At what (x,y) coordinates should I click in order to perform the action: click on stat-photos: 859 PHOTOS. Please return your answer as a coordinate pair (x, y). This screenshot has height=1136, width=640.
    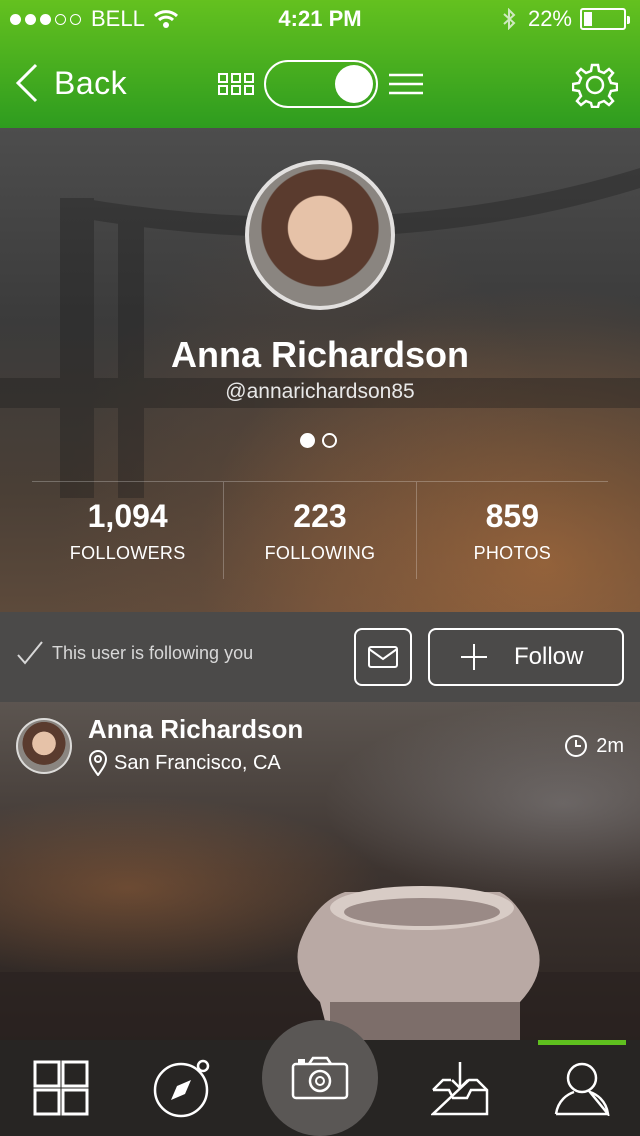
    Looking at the image, I should click on (512, 530).